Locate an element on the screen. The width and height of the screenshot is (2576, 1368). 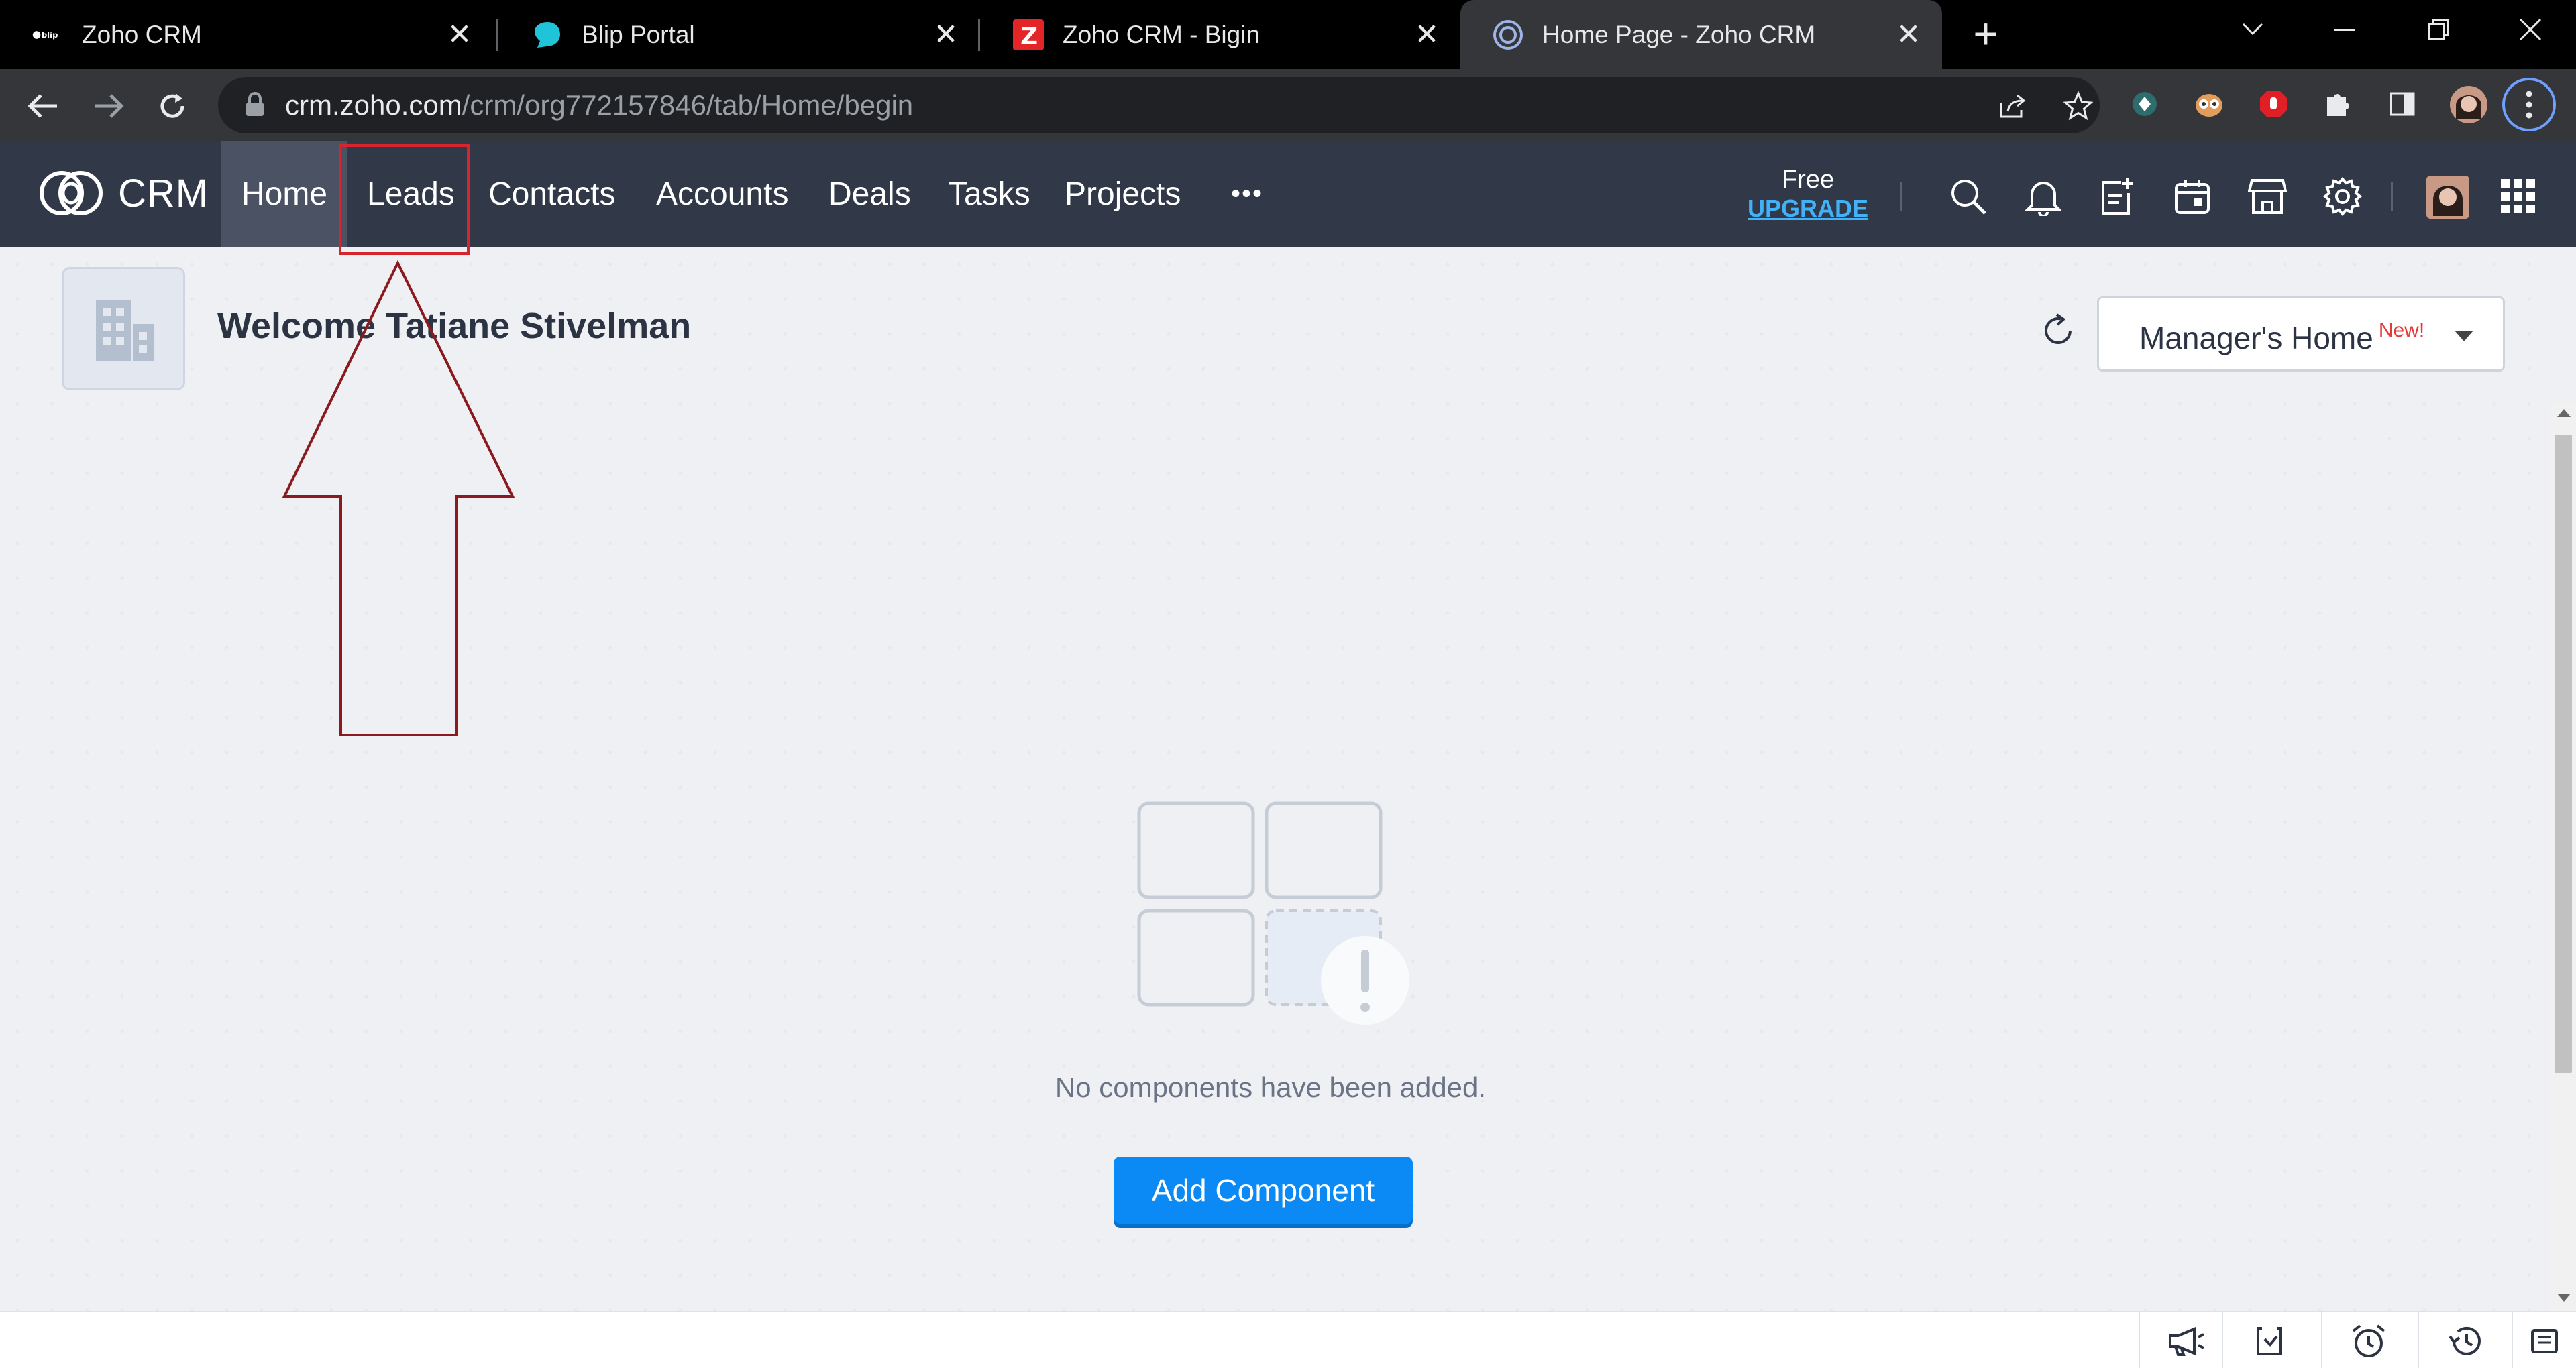
home-view-label: Manager's Home New! is located at coordinates (2282, 337).